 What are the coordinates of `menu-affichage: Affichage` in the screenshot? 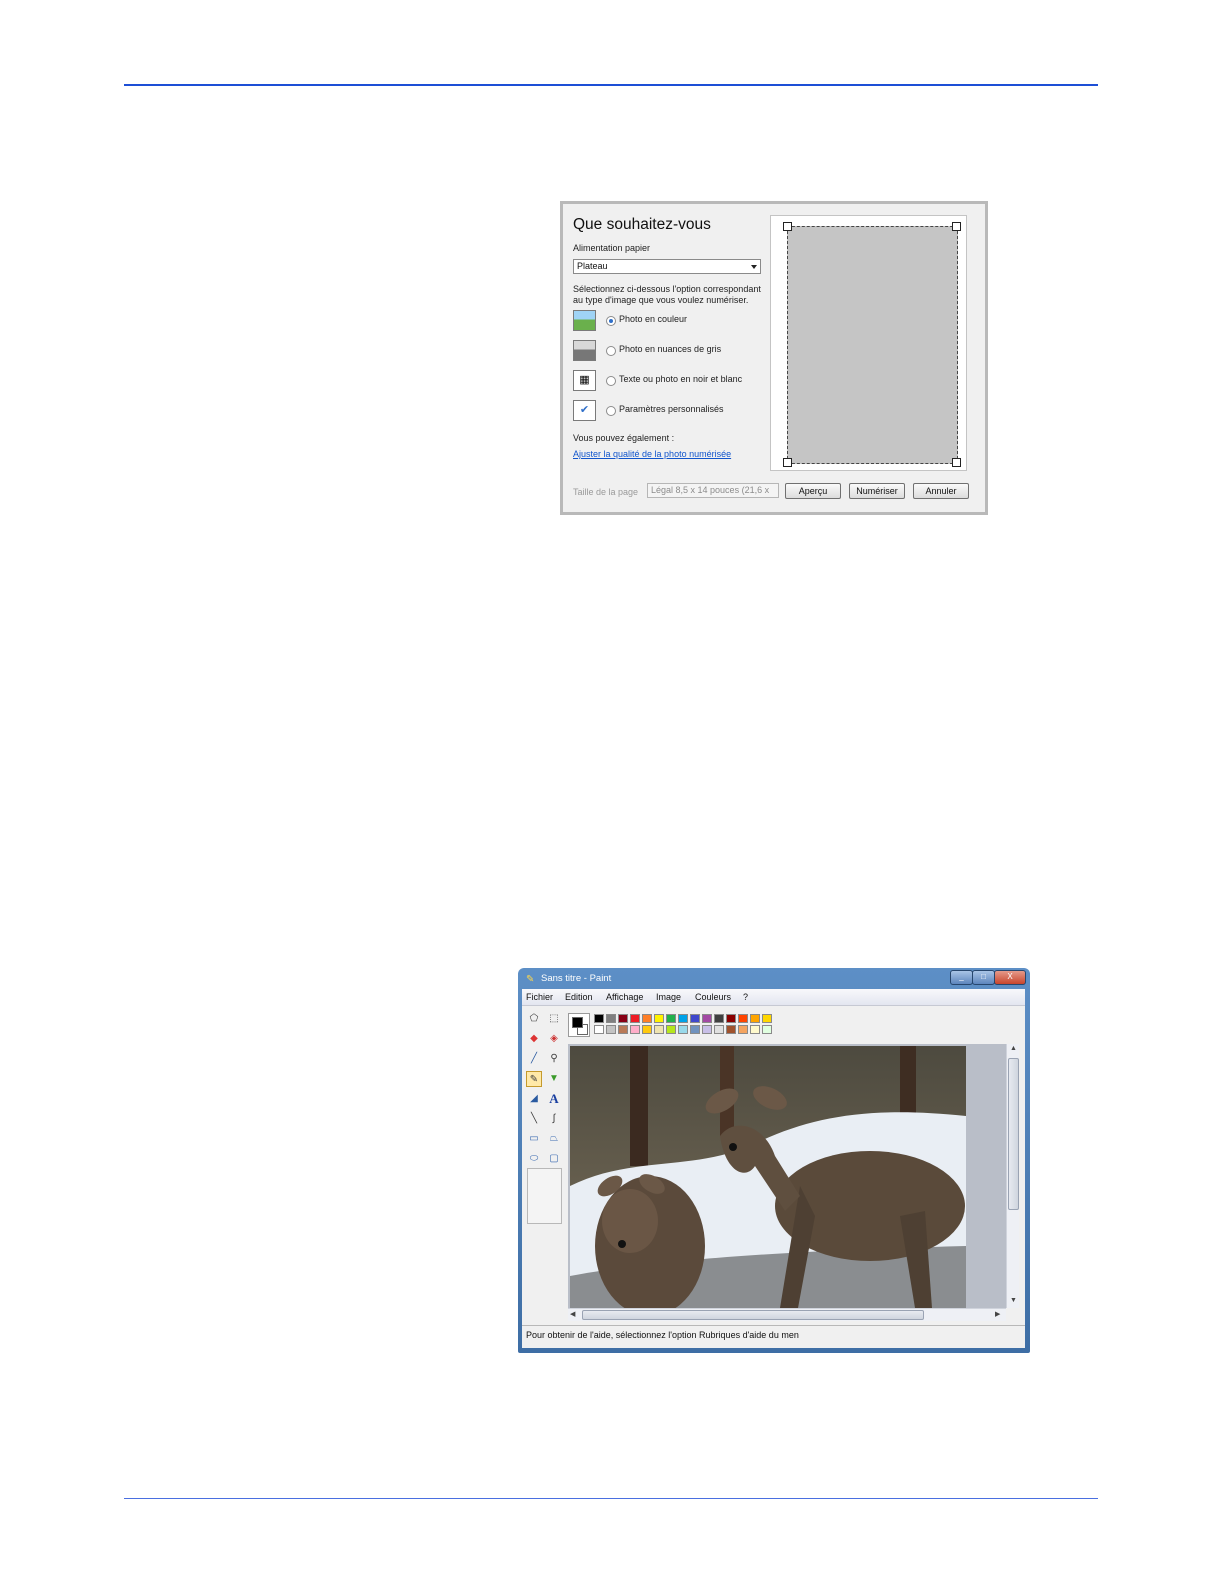 It's located at (624, 997).